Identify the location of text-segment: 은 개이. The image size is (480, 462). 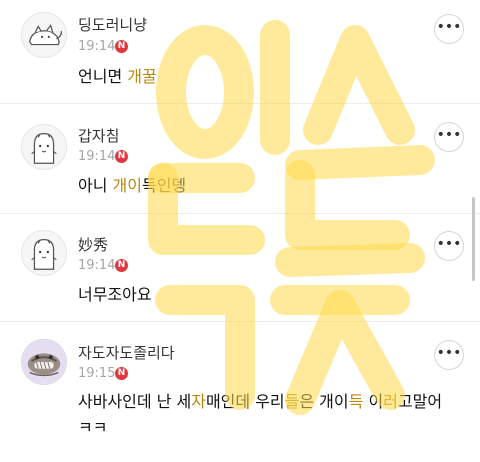
(324, 401).